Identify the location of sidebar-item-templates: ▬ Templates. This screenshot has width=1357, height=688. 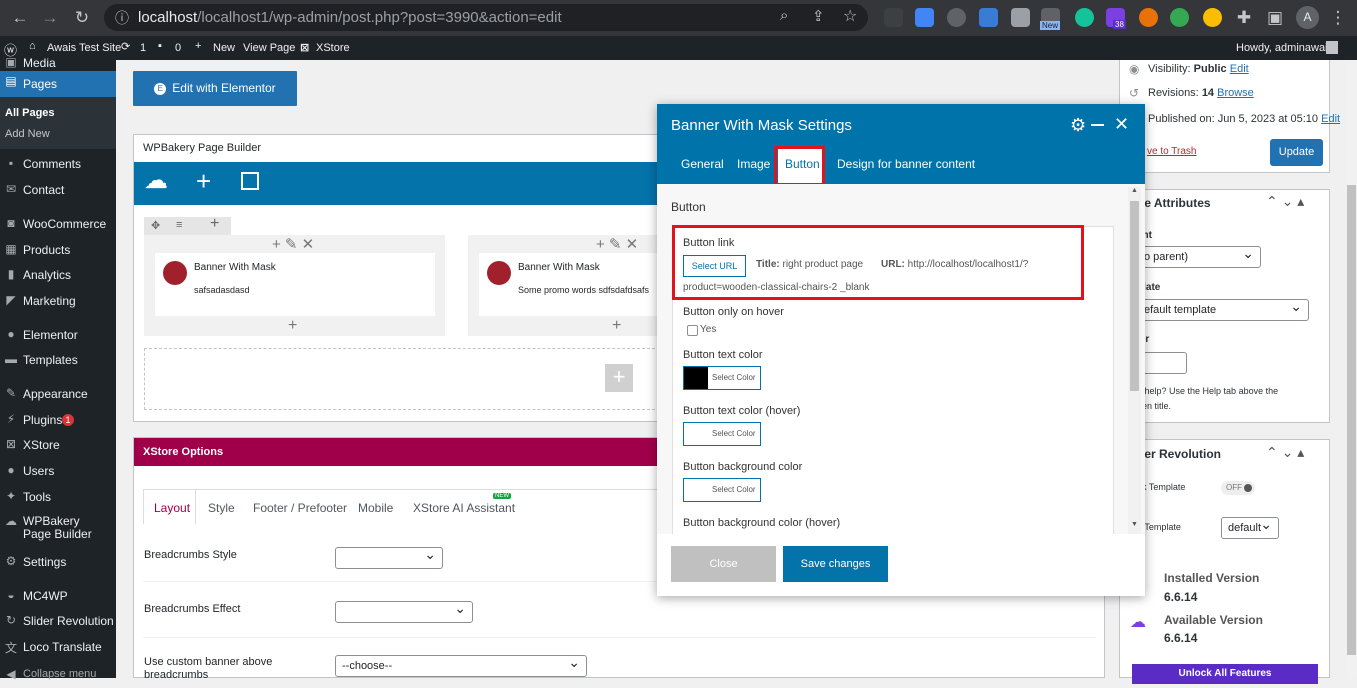
(58, 361).